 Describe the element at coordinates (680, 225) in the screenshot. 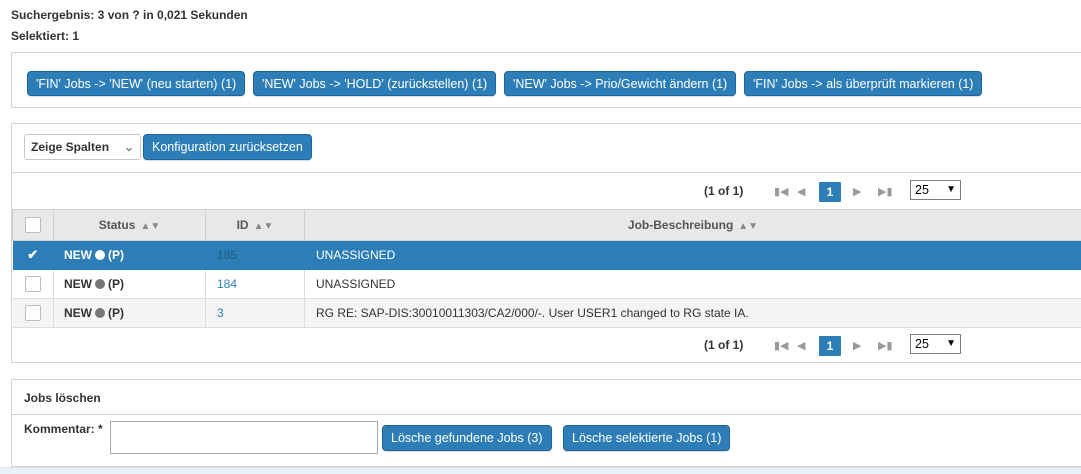

I see `description-header-label: Job-Beschreibung` at that location.